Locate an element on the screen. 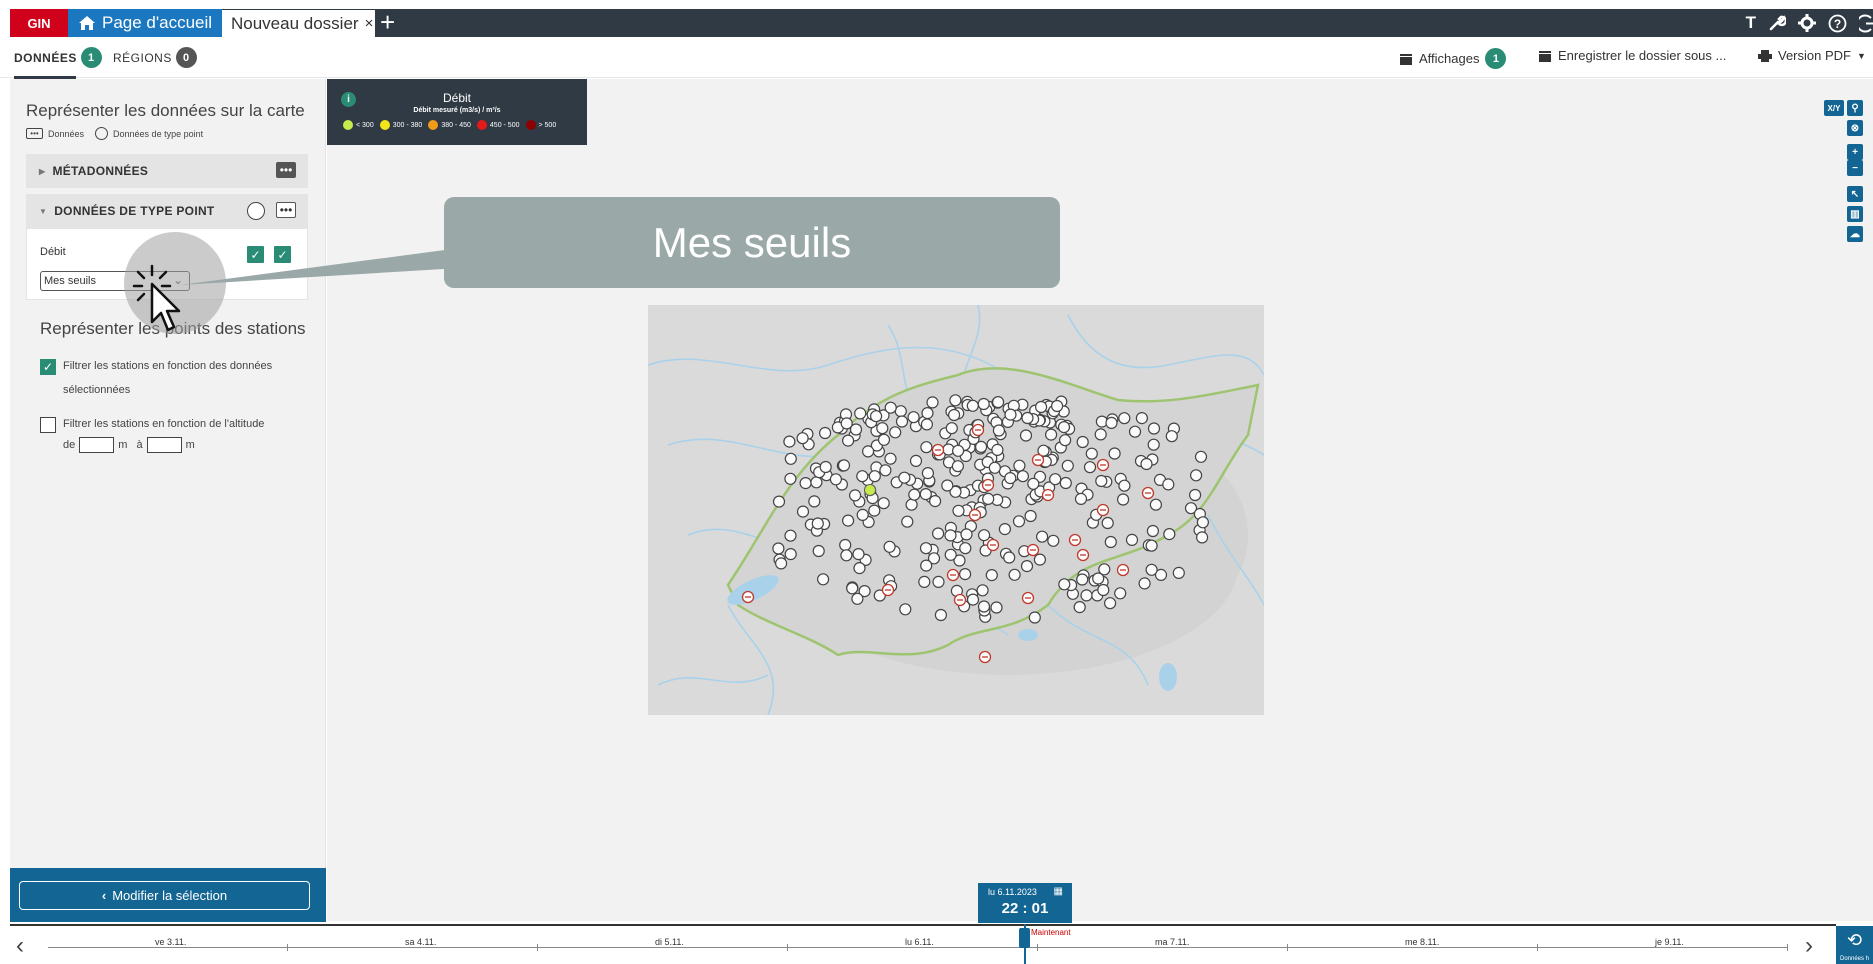  point-ring-button is located at coordinates (256, 211).